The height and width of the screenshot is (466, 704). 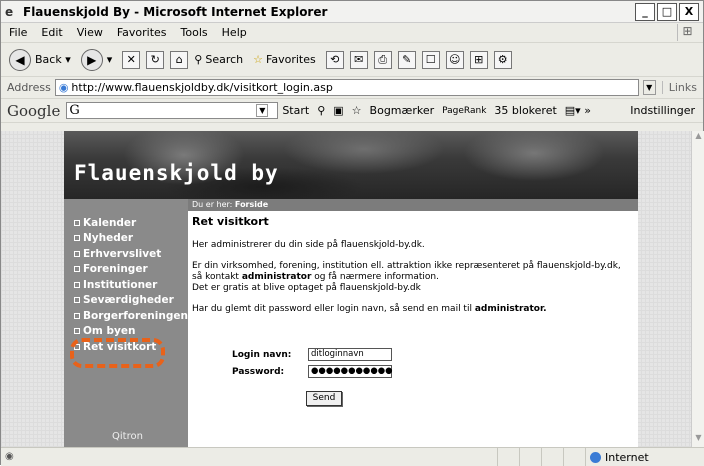 I want to click on administrator-mail-link: administrator., so click(x=511, y=309).